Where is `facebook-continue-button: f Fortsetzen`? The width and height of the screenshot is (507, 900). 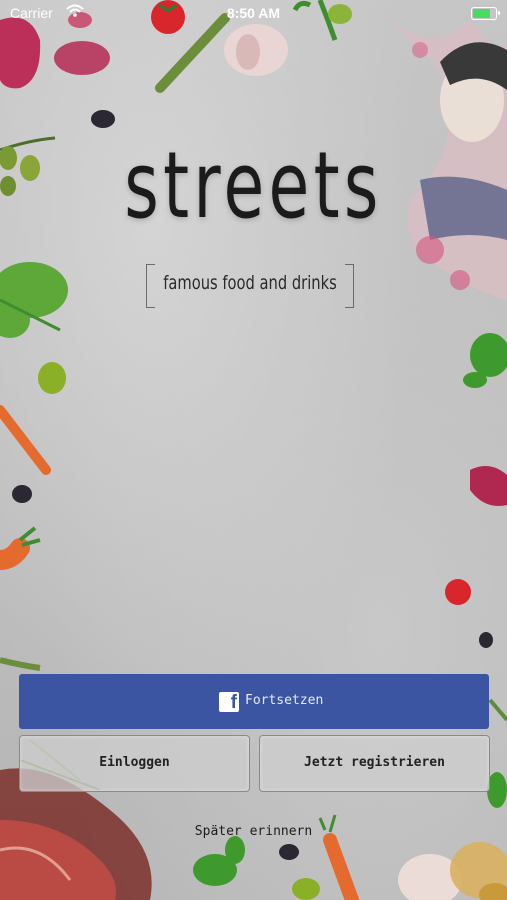 facebook-continue-button: f Fortsetzen is located at coordinates (254, 701).